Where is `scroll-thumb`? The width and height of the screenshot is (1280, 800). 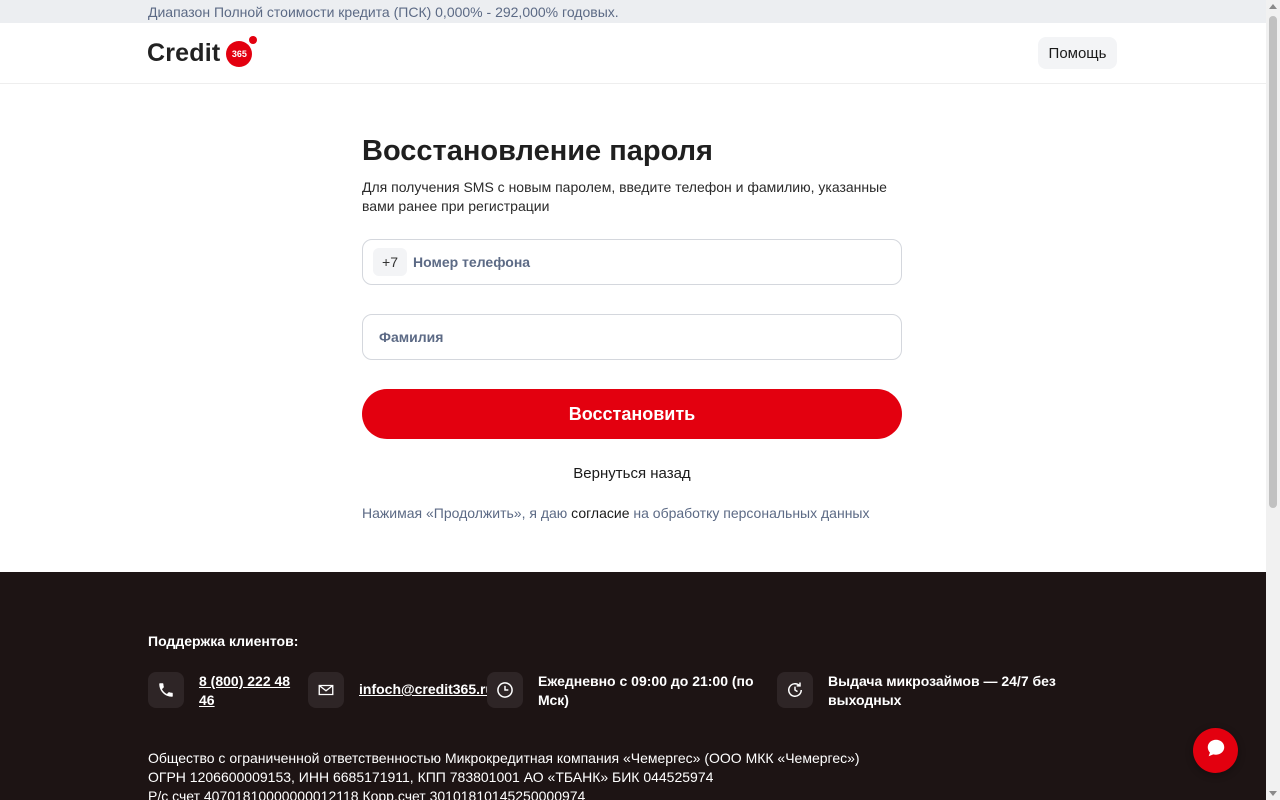 scroll-thumb is located at coordinates (1273, 262).